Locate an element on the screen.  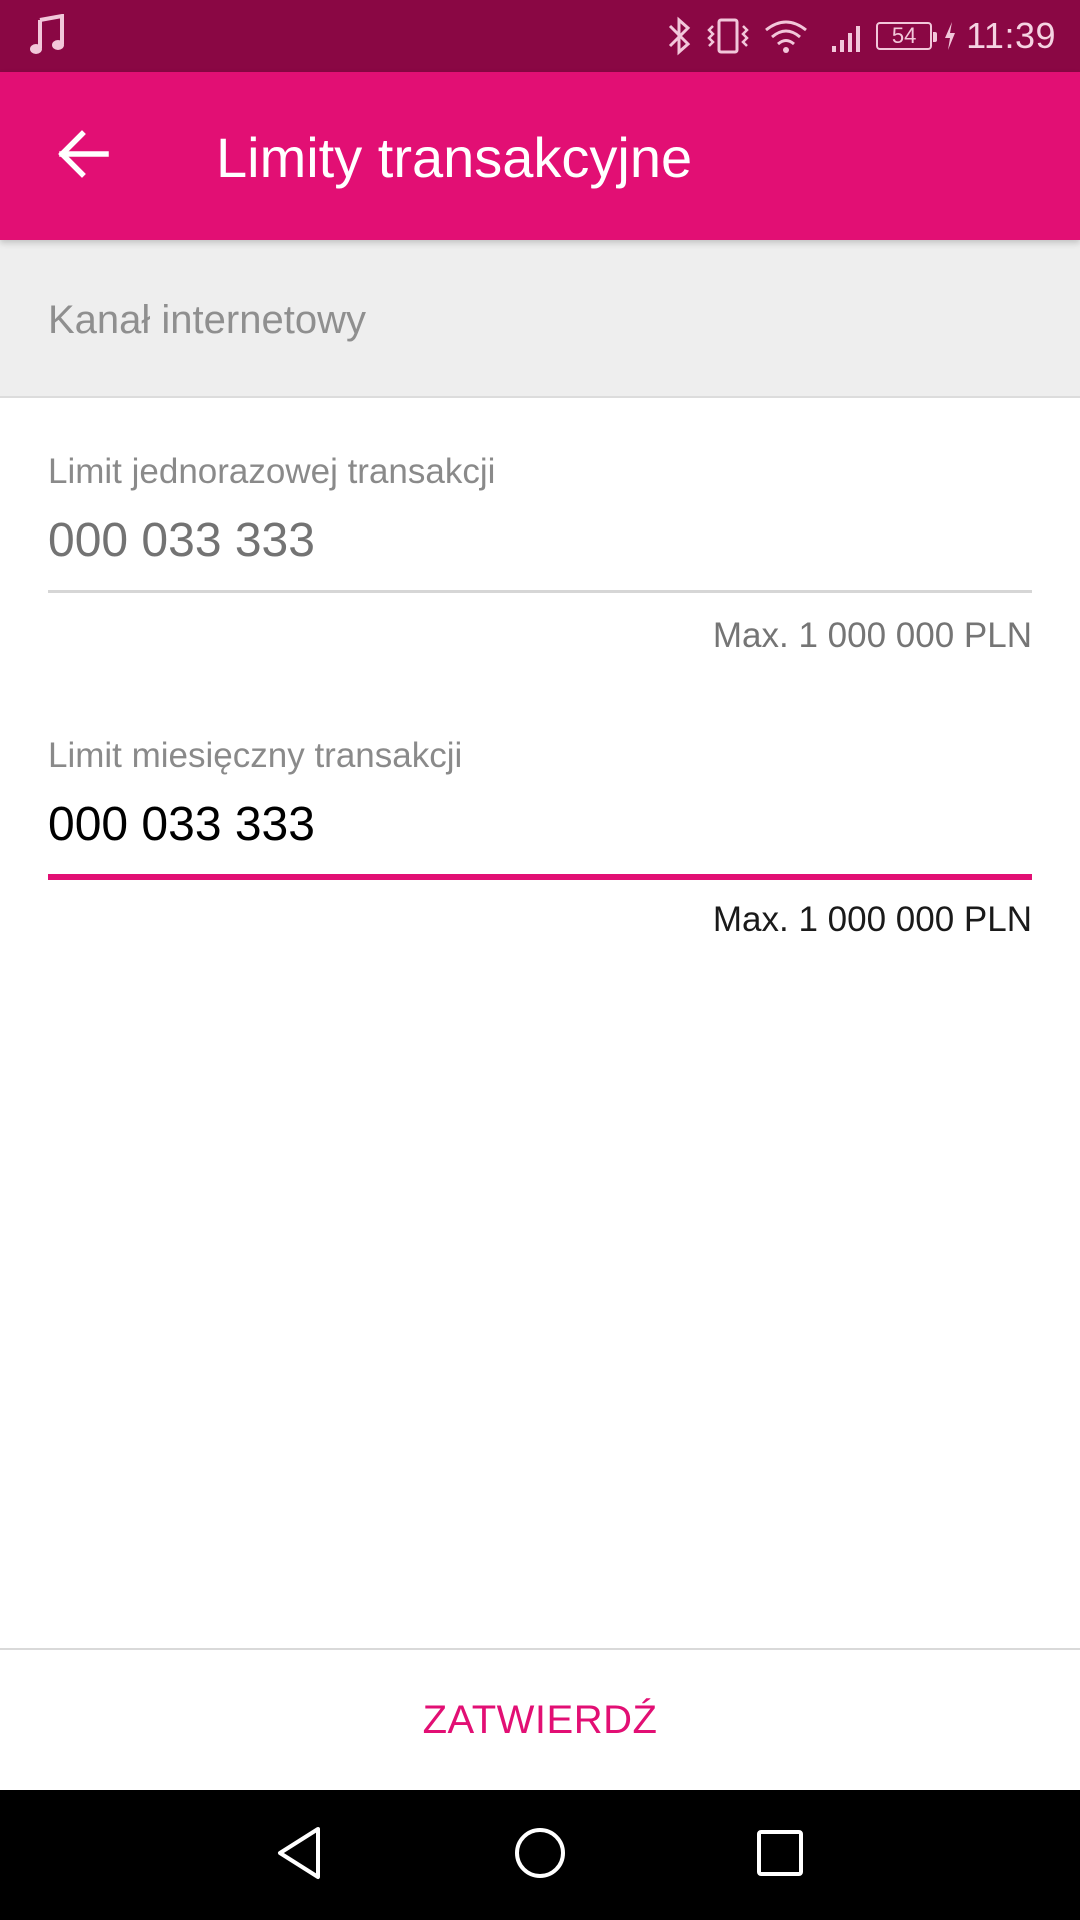
nav-recent-apps-button is located at coordinates (780, 1855).